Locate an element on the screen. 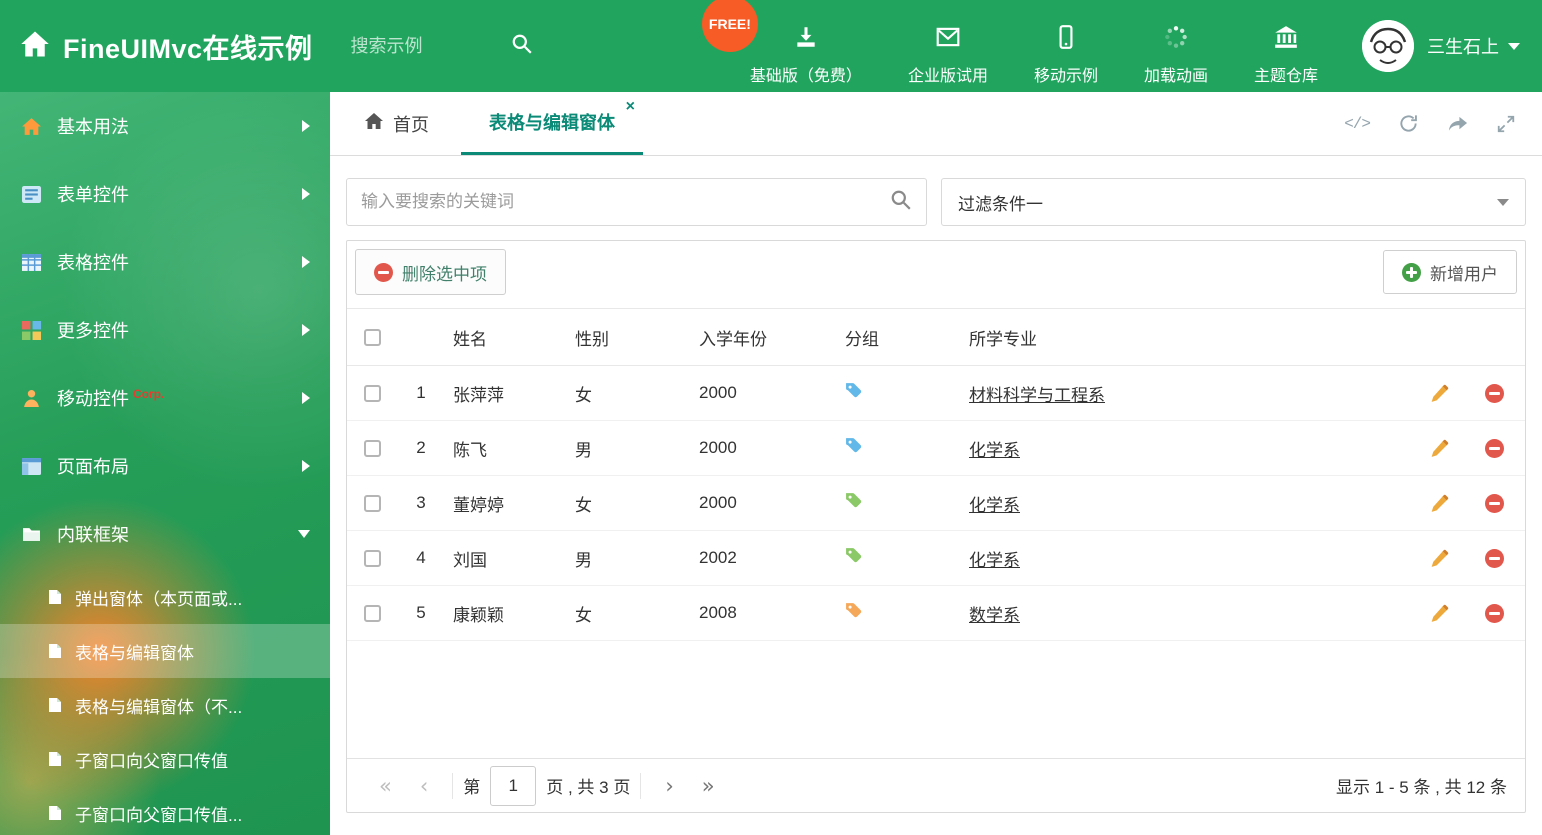 The height and width of the screenshot is (835, 1542). filter-dropdown-value: 过滤条件一 is located at coordinates (1000, 204).